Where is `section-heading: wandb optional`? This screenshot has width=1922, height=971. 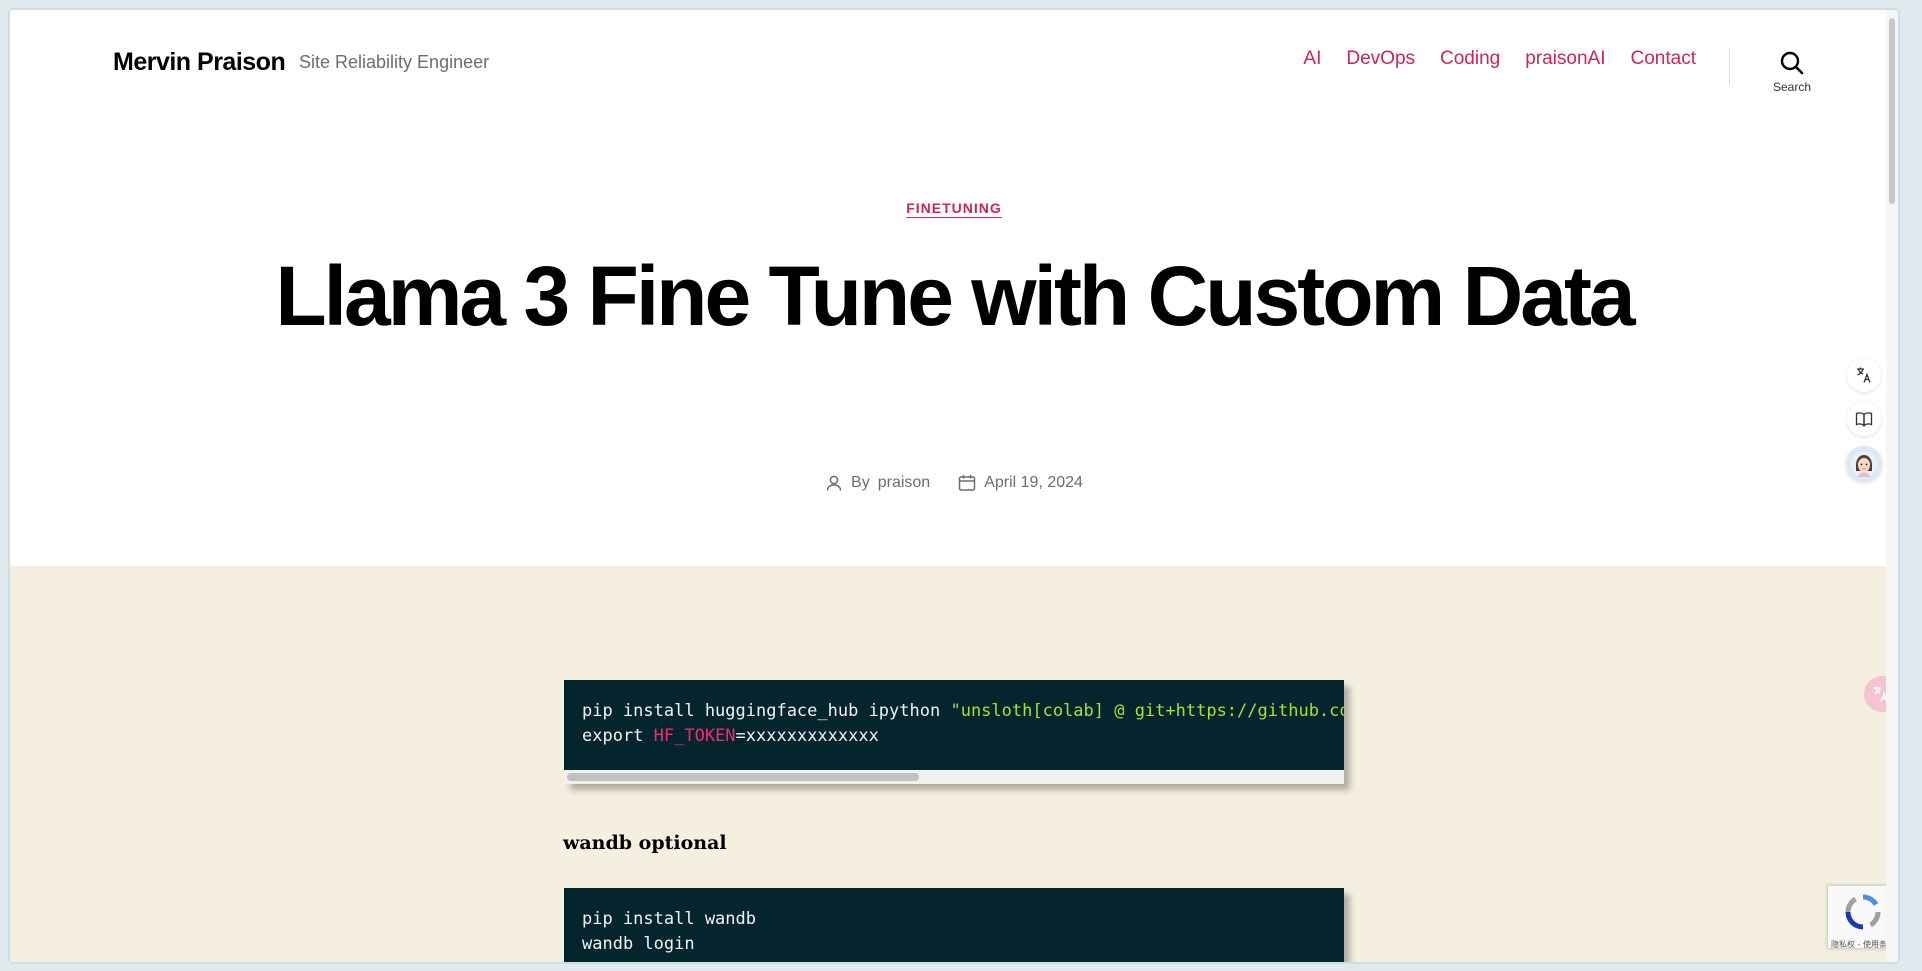
section-heading: wandb optional is located at coordinates (645, 843).